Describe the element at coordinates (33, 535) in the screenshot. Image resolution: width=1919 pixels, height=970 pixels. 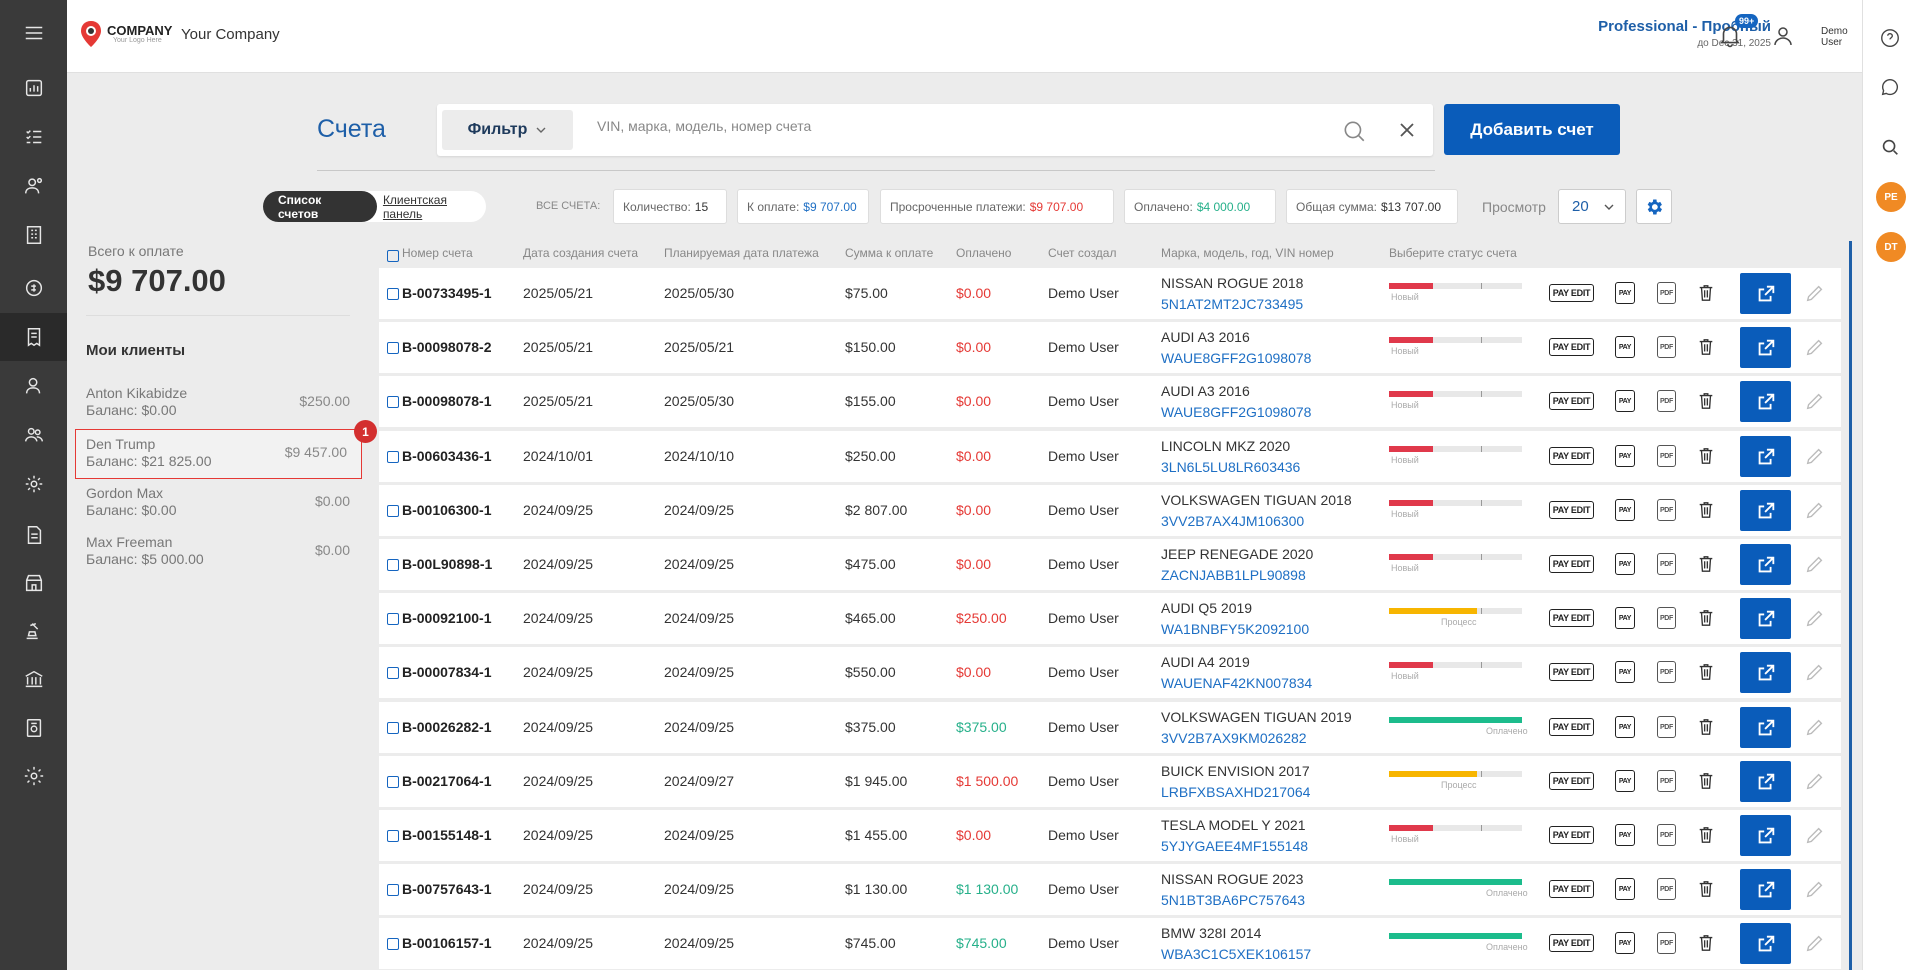
I see `document-icon` at that location.